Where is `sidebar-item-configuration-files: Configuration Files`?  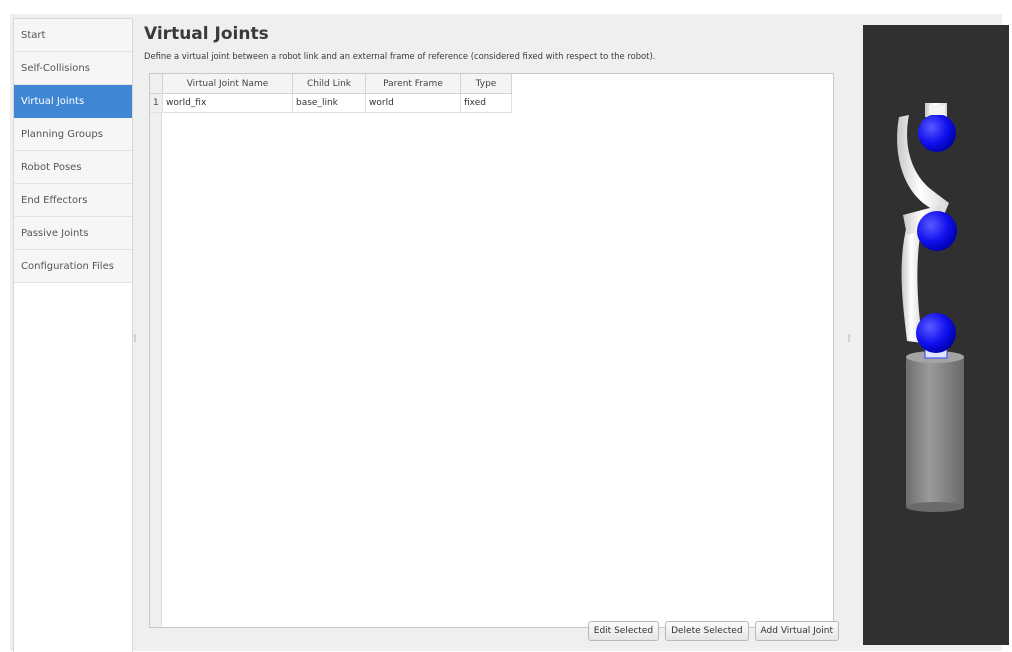 sidebar-item-configuration-files: Configuration Files is located at coordinates (73, 266).